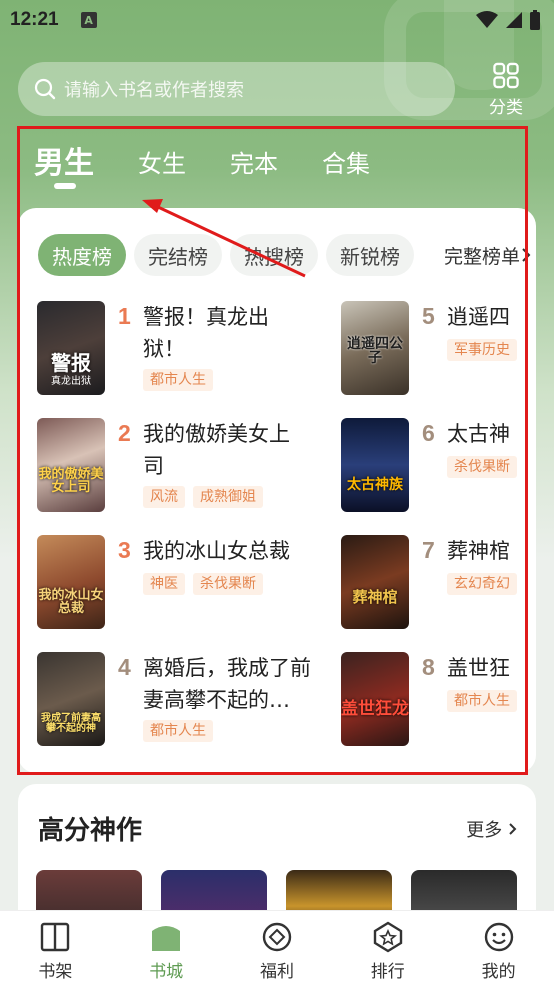 The image size is (554, 984). What do you see at coordinates (482, 584) in the screenshot?
I see `book-tag: 玄幻奇幻` at bounding box center [482, 584].